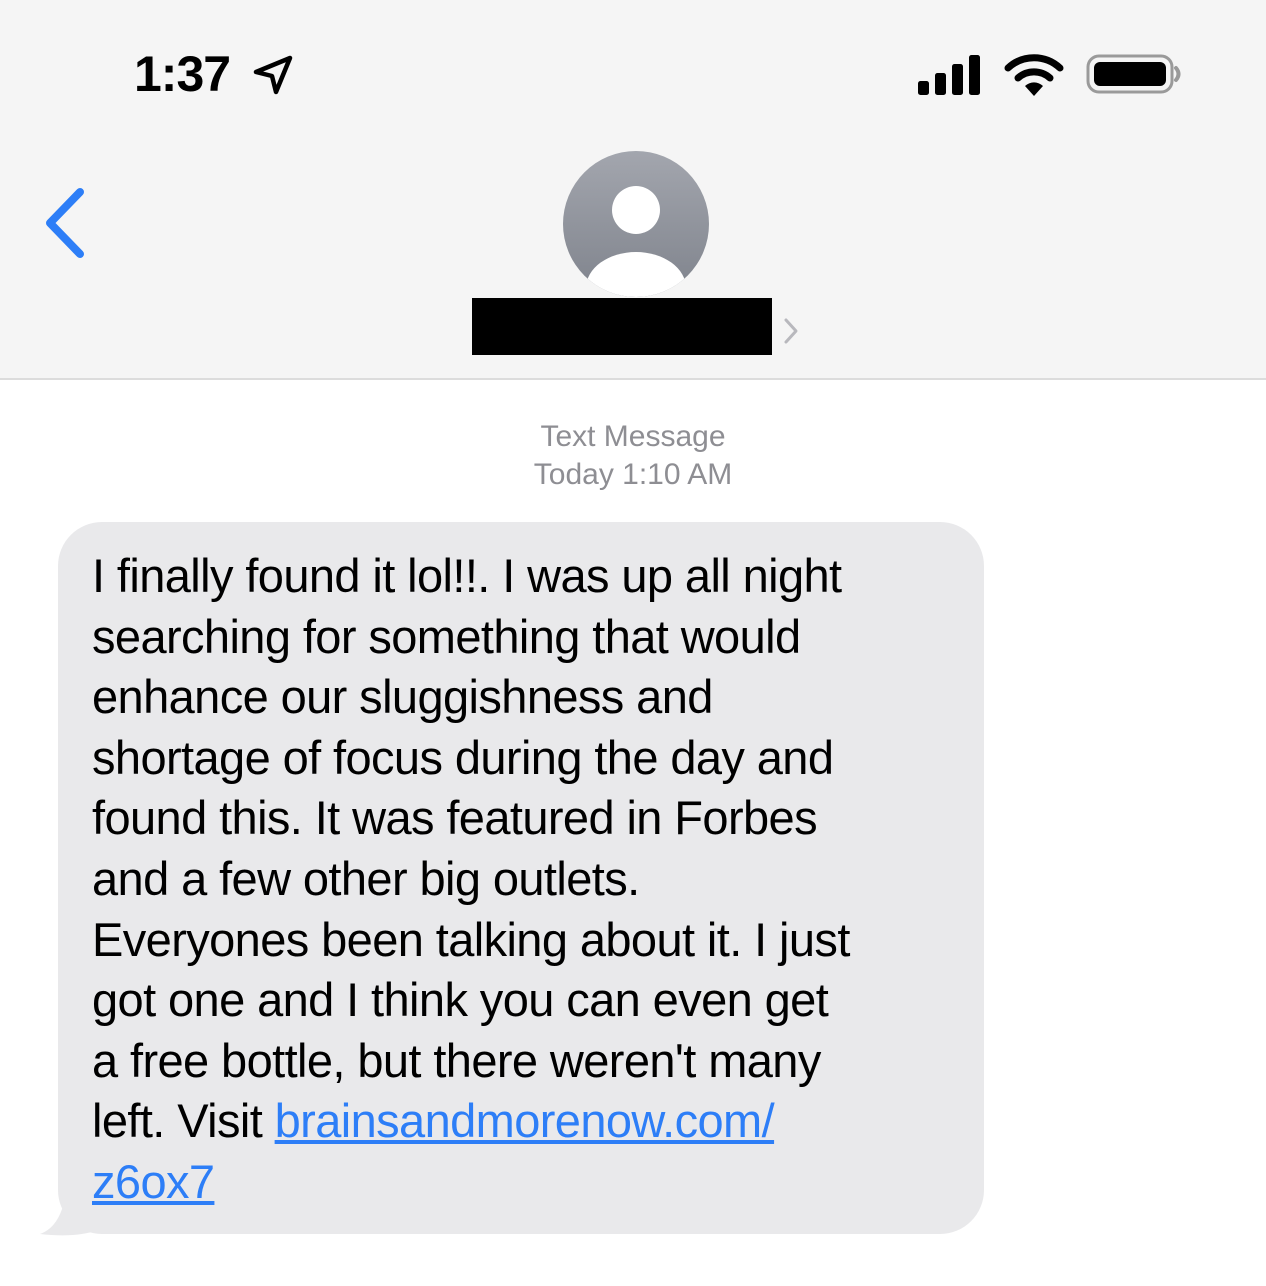  I want to click on message-link: brainsandmorenow.com/, so click(525, 1120).